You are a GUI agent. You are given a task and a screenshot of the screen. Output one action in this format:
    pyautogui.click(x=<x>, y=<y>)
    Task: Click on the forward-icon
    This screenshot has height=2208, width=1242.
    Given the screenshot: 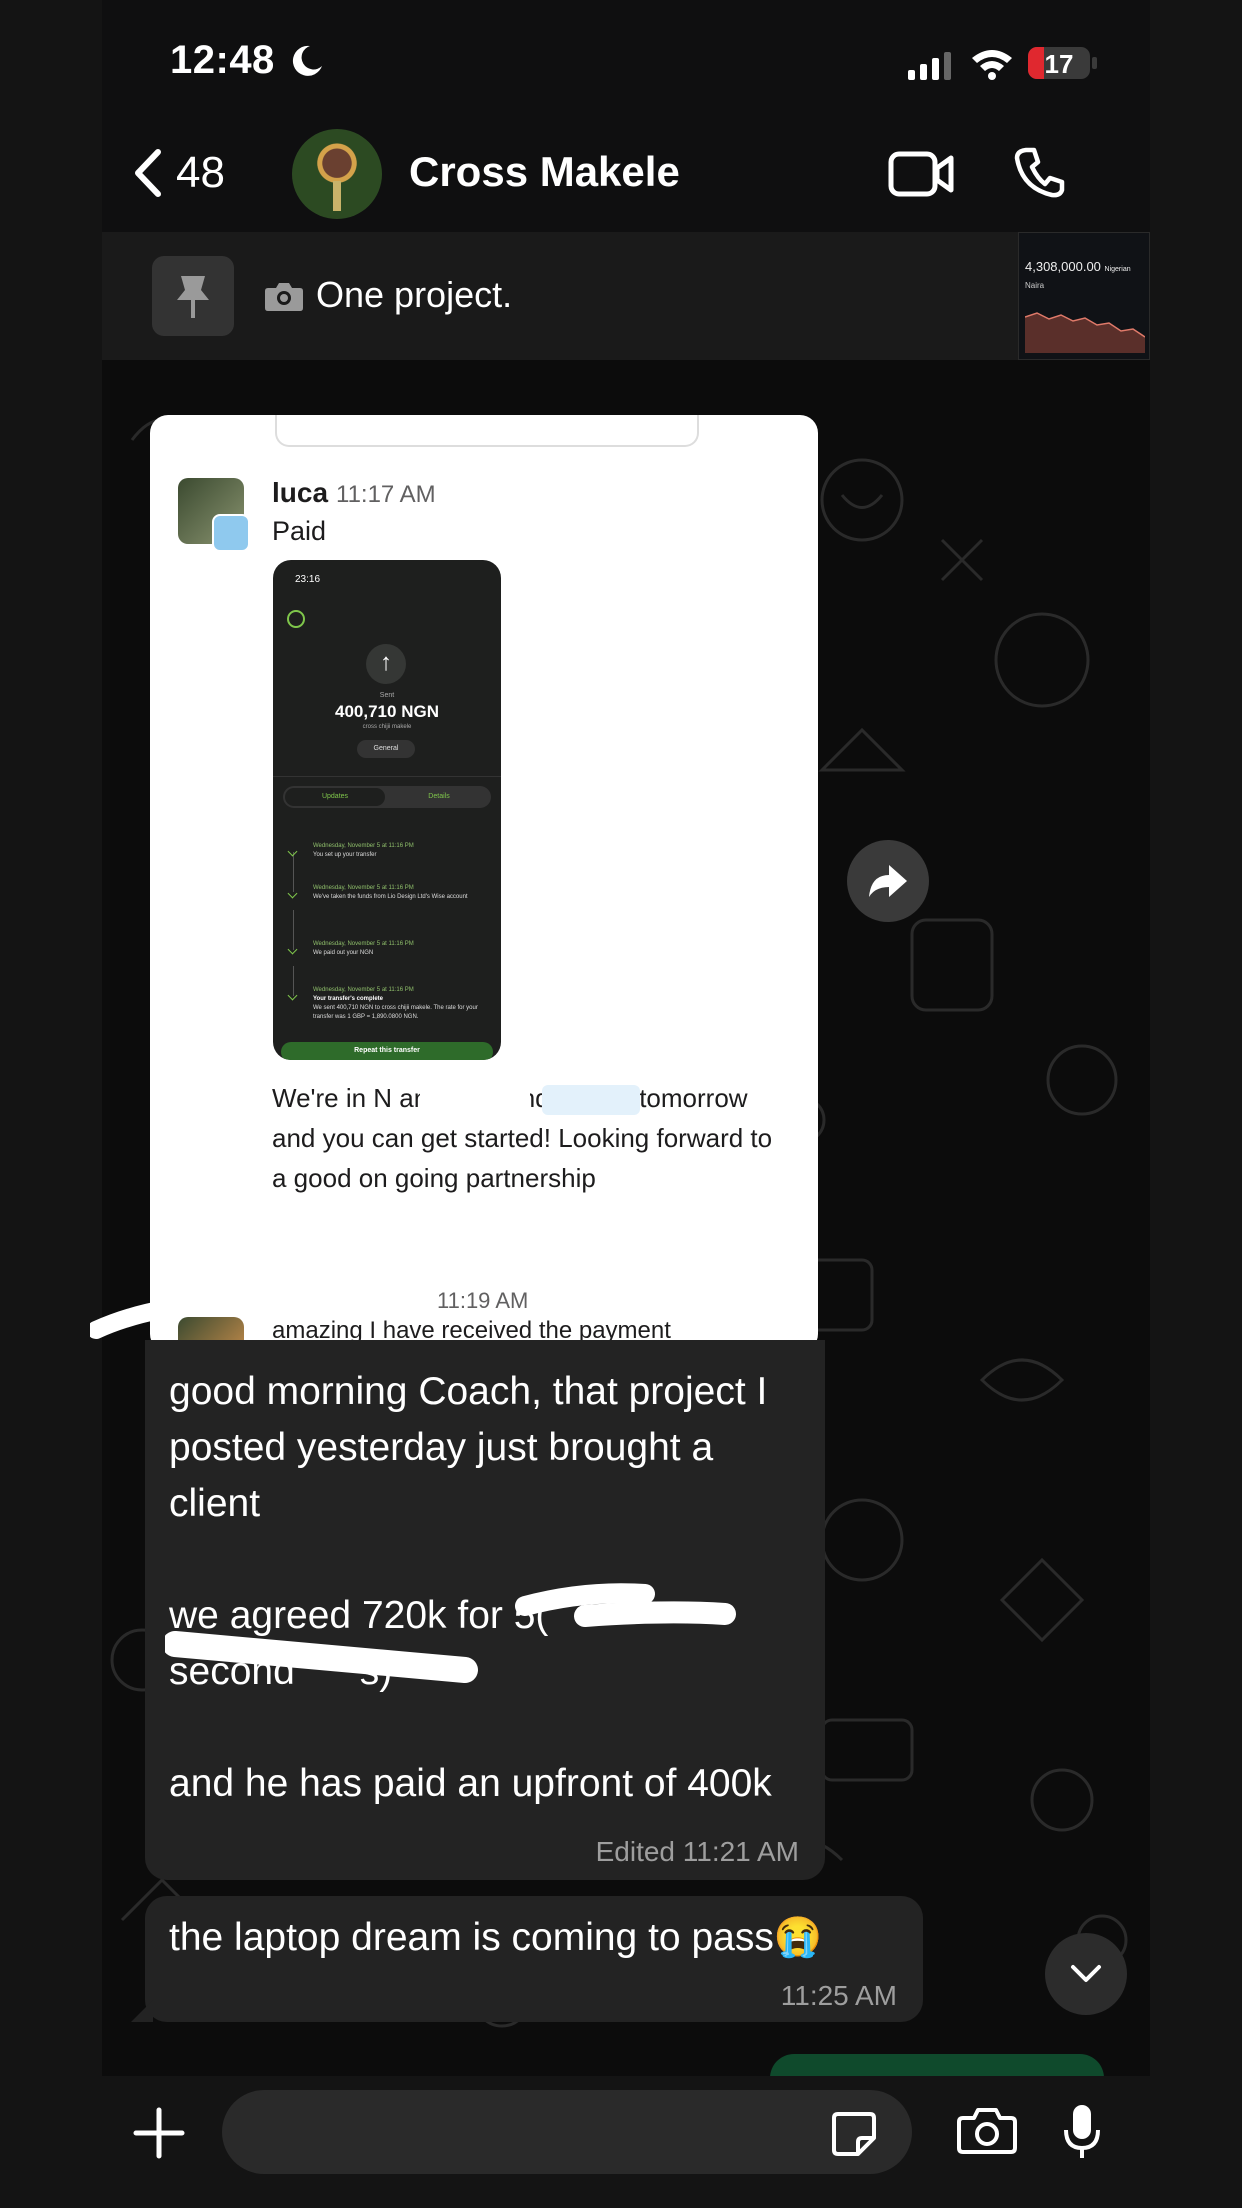 What is the action you would take?
    pyautogui.click(x=888, y=881)
    